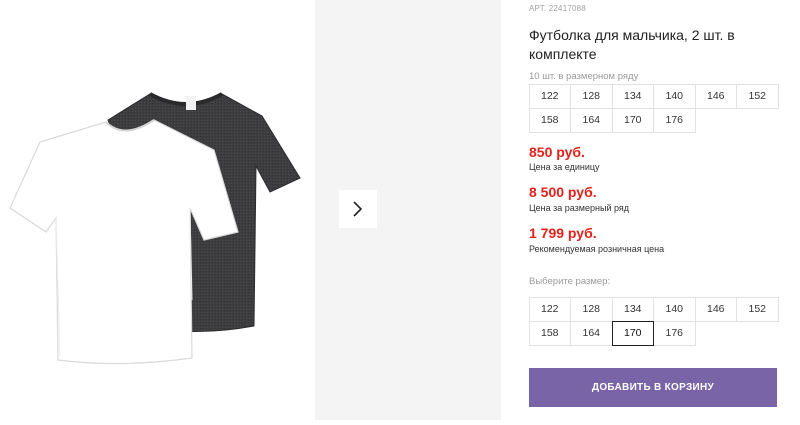  I want to click on size-select-grid: 122 128 134 140 146 152 158 164 170 176, so click(653, 321).